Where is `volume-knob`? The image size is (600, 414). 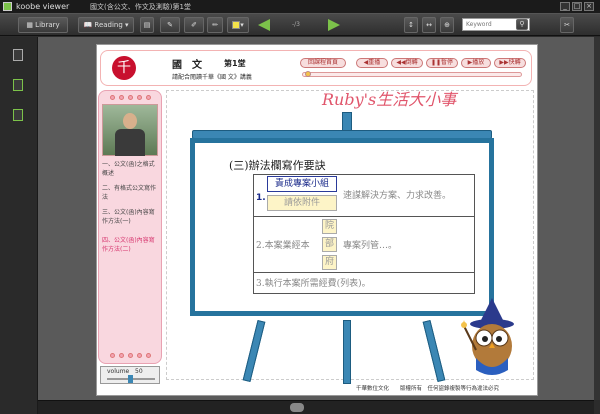
volume-knob is located at coordinates (130, 379).